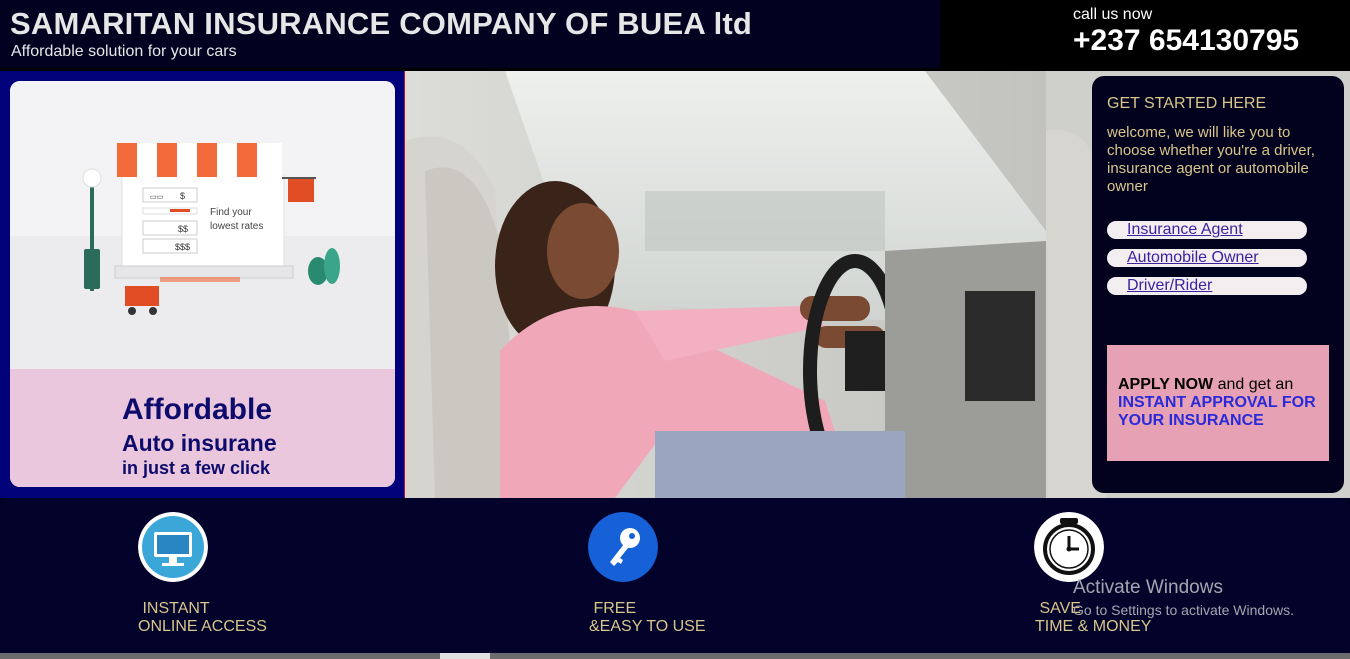 The height and width of the screenshot is (659, 1350). What do you see at coordinates (173, 547) in the screenshot?
I see `computer-icon` at bounding box center [173, 547].